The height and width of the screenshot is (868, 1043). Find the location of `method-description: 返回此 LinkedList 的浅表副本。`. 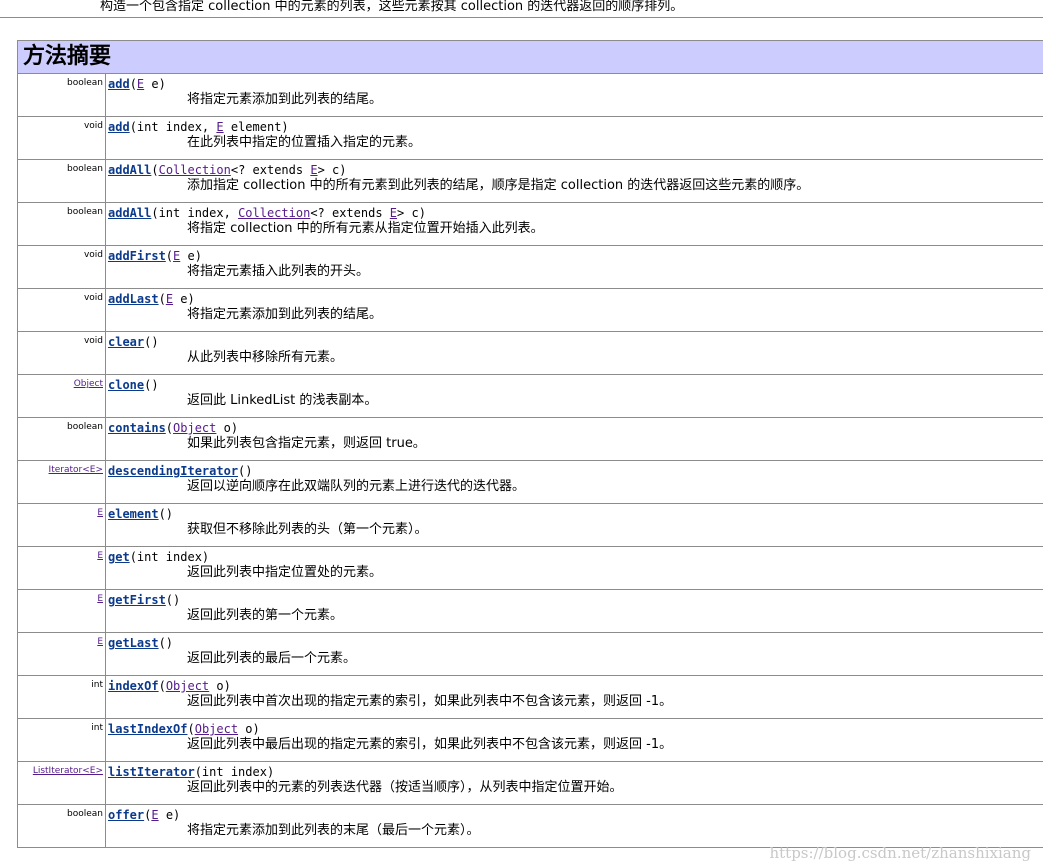

method-description: 返回此 LinkedList 的浅表副本。 is located at coordinates (282, 400).